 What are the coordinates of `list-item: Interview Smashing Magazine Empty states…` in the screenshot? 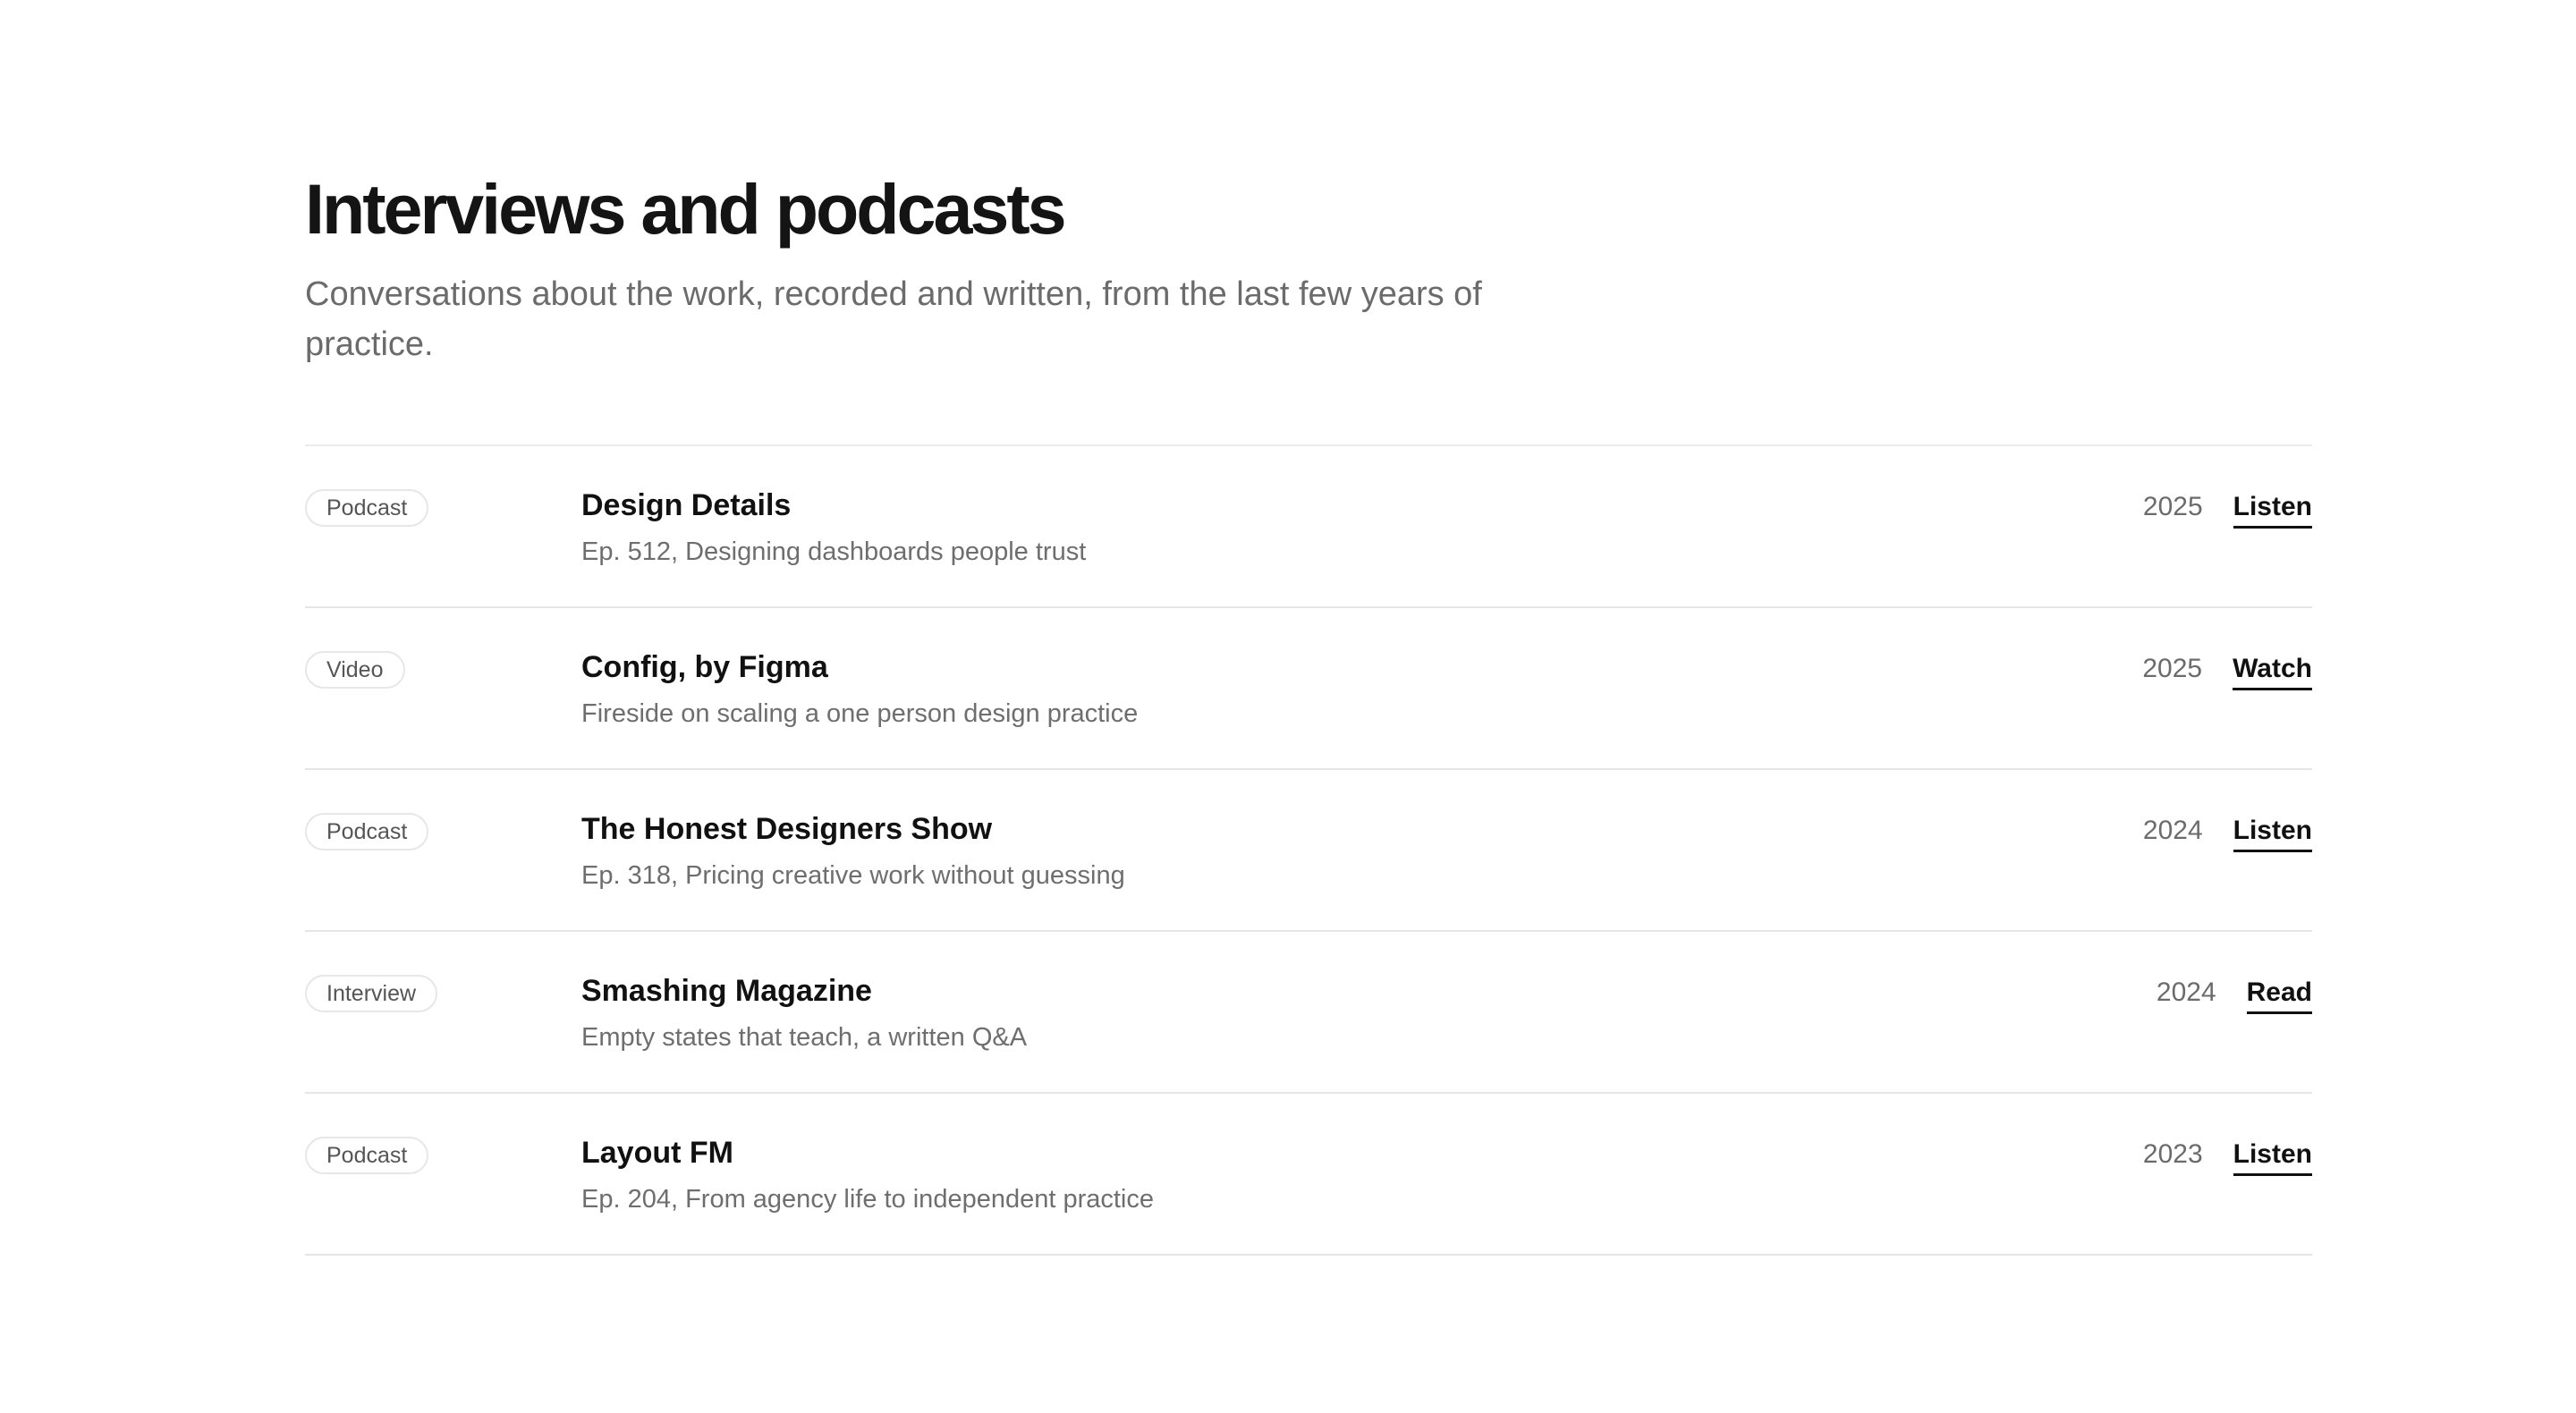 It's located at (1308, 1013).